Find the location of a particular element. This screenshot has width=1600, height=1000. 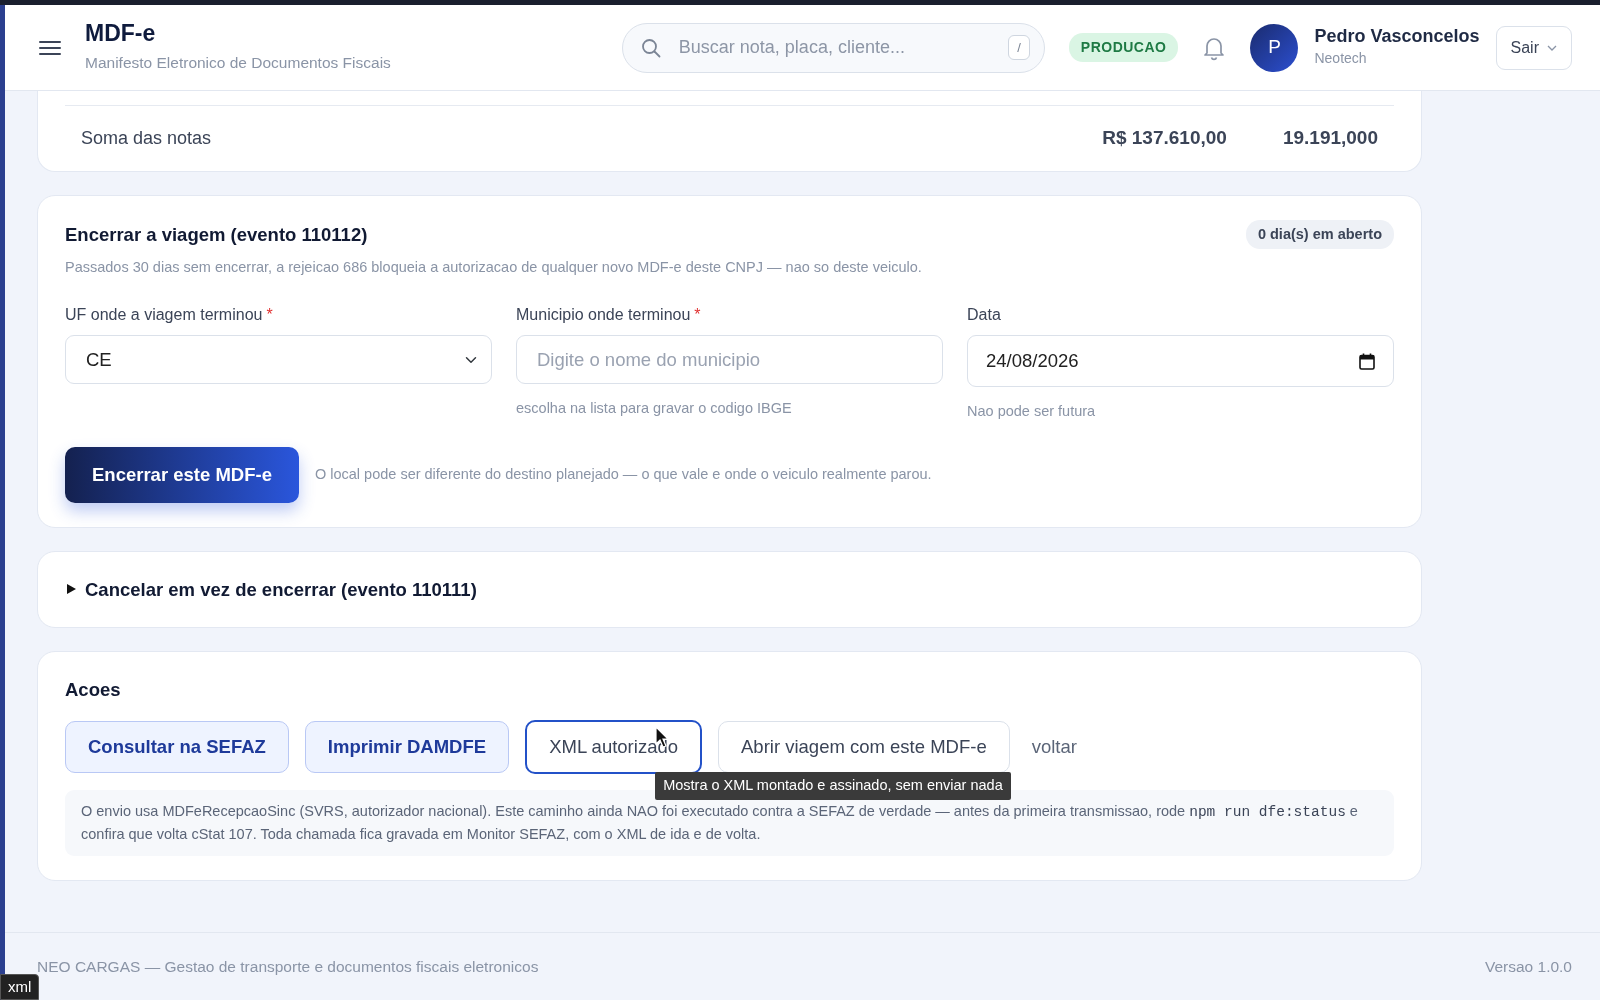

shortcut-key: / is located at coordinates (1019, 47).